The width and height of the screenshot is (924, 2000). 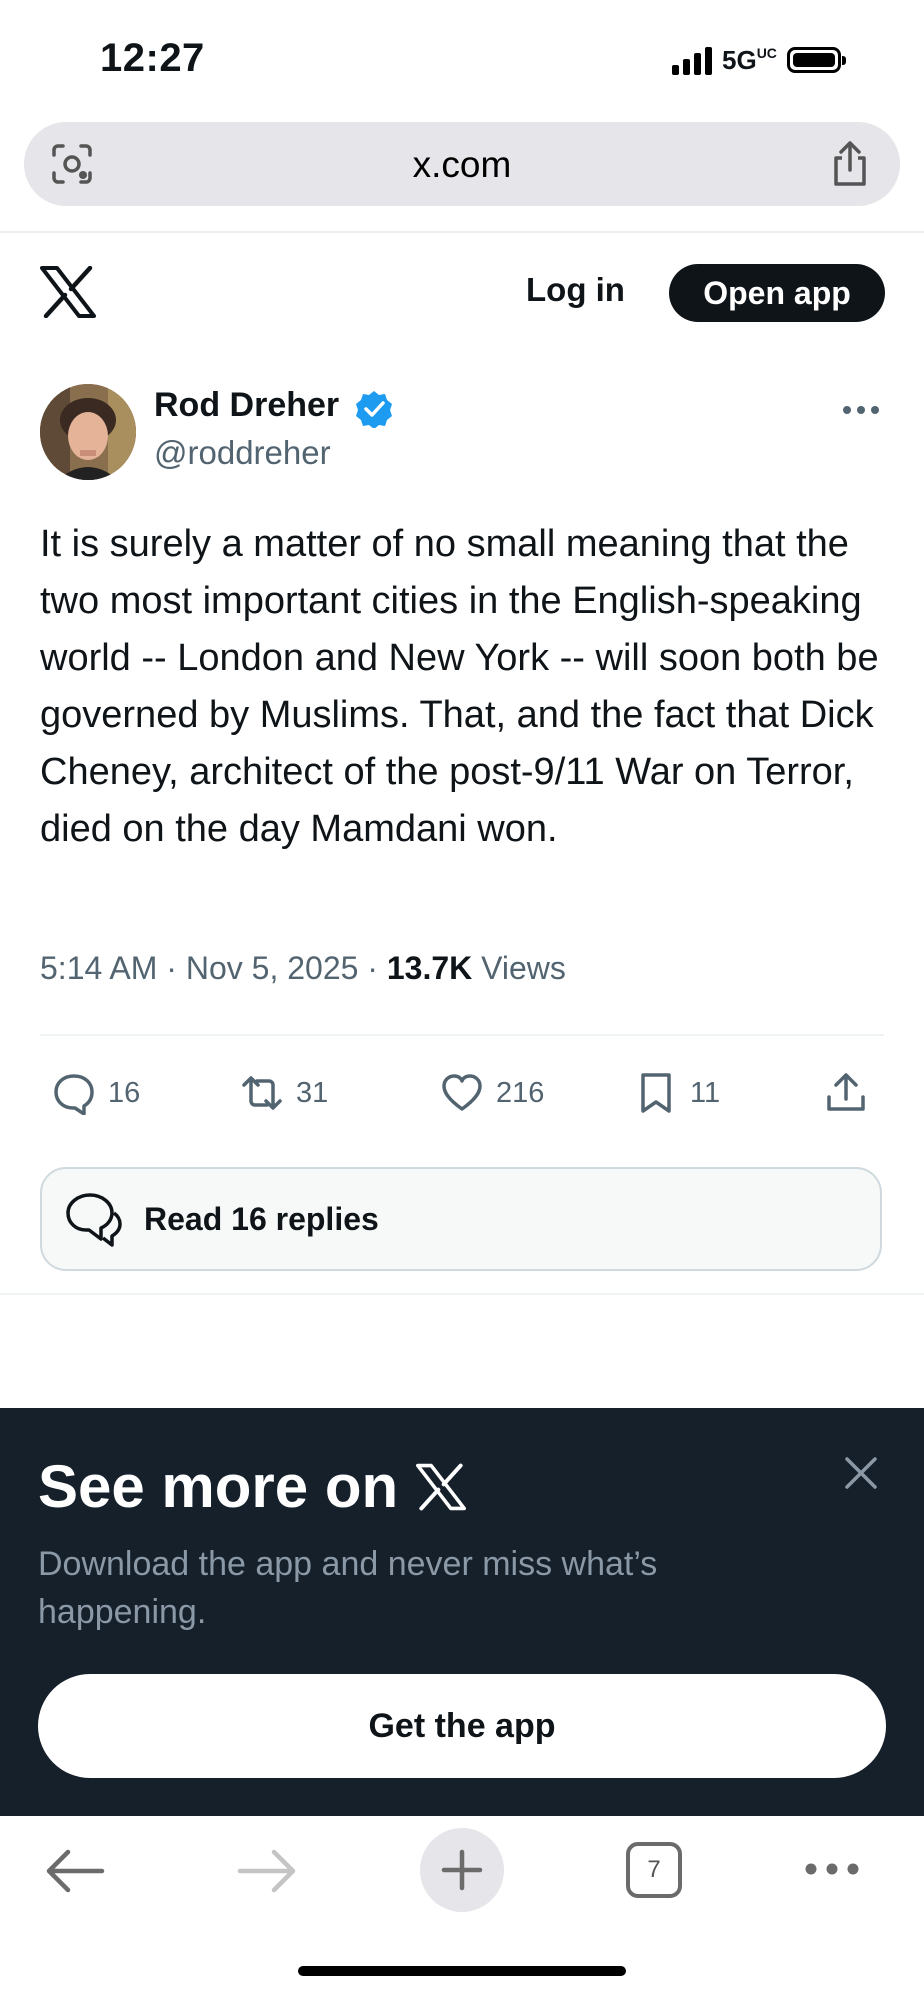 I want to click on avatar, so click(x=88, y=432).